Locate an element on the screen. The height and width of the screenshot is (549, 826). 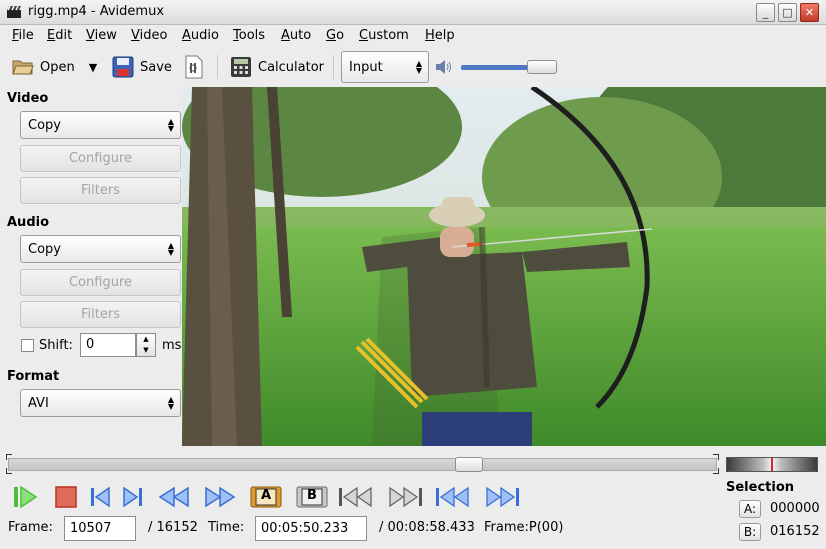
set-marker-a-button: A is located at coordinates (266, 497).